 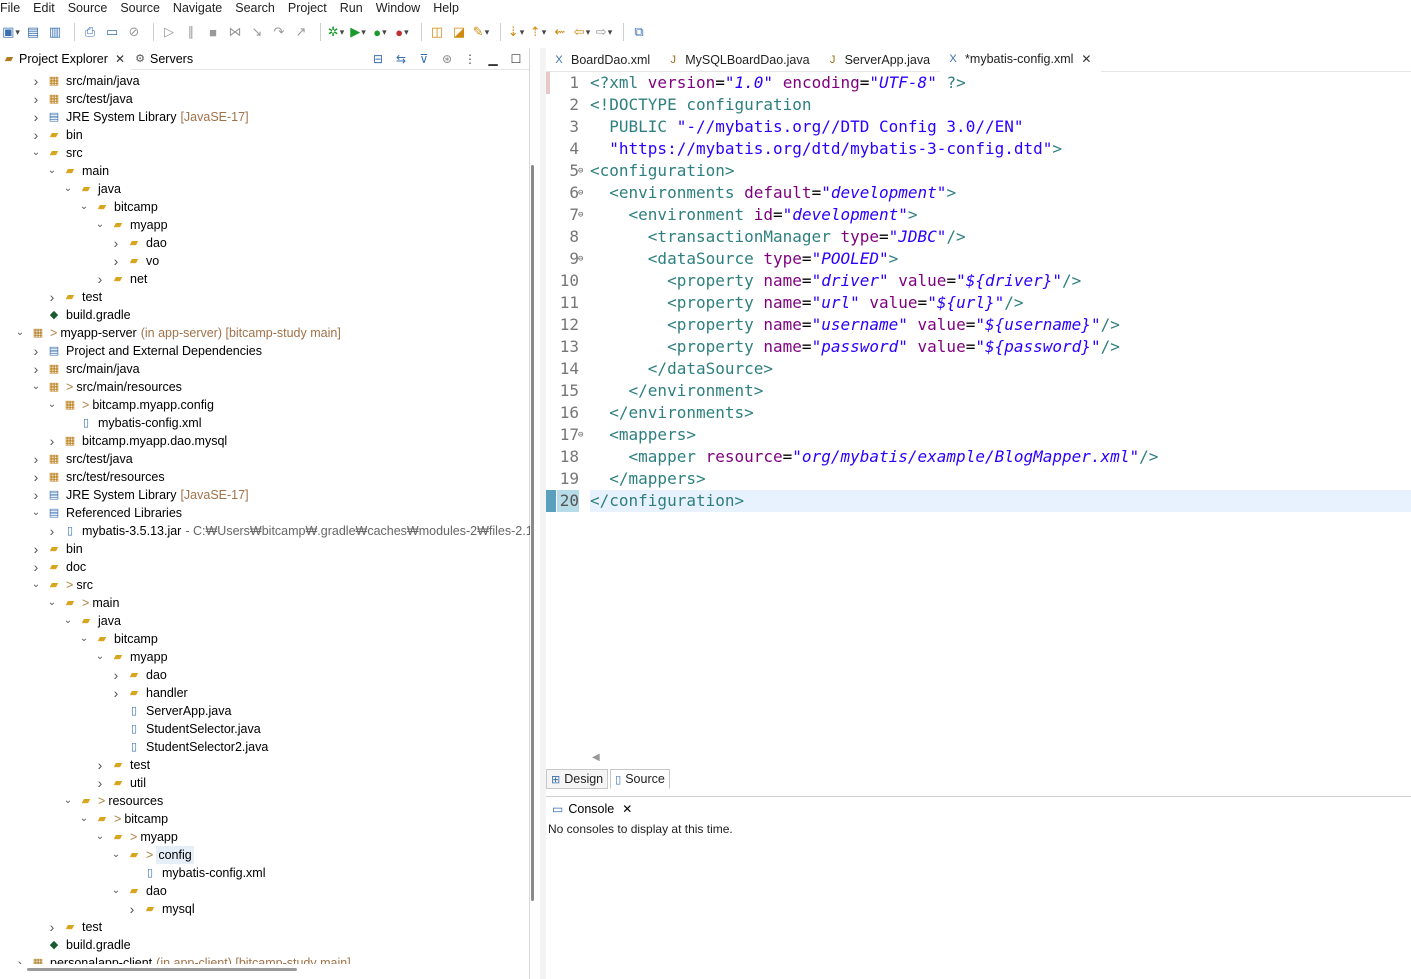 What do you see at coordinates (191, 32) in the screenshot?
I see `suspend-icon: ∥` at bounding box center [191, 32].